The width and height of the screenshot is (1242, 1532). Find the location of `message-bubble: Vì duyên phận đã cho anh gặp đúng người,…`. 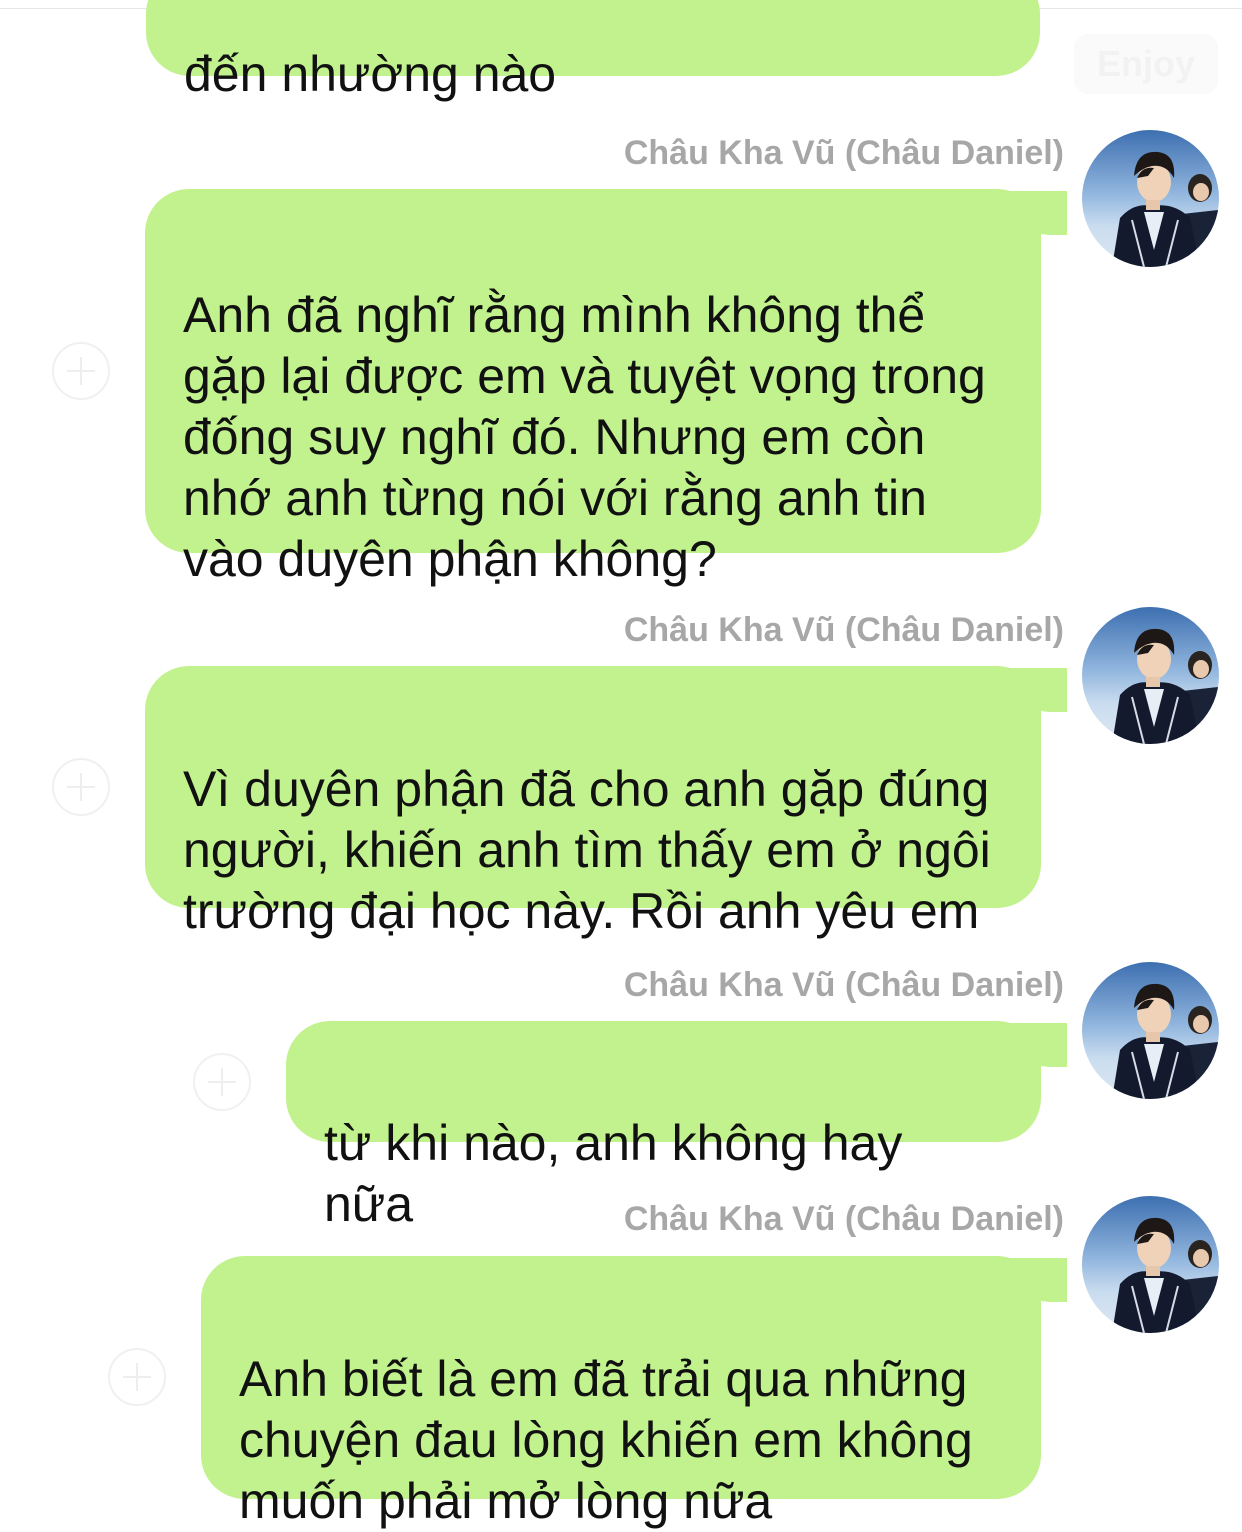

message-bubble: Vì duyên phận đã cho anh gặp đúng người,… is located at coordinates (606, 802).